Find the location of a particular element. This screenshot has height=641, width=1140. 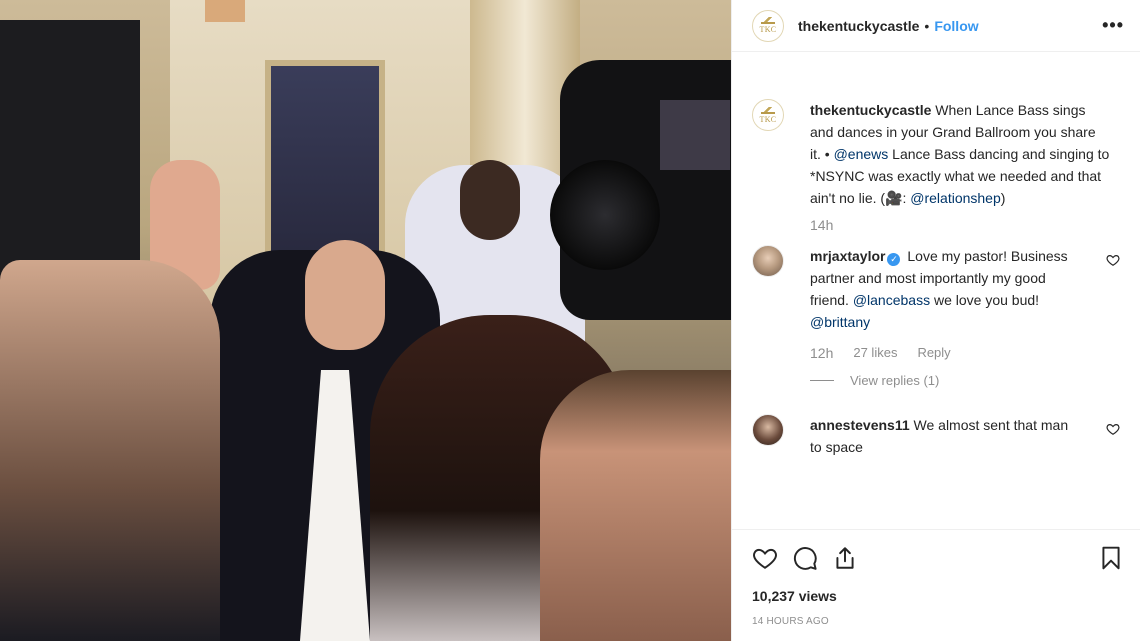

caption-body: ) is located at coordinates (1003, 198).